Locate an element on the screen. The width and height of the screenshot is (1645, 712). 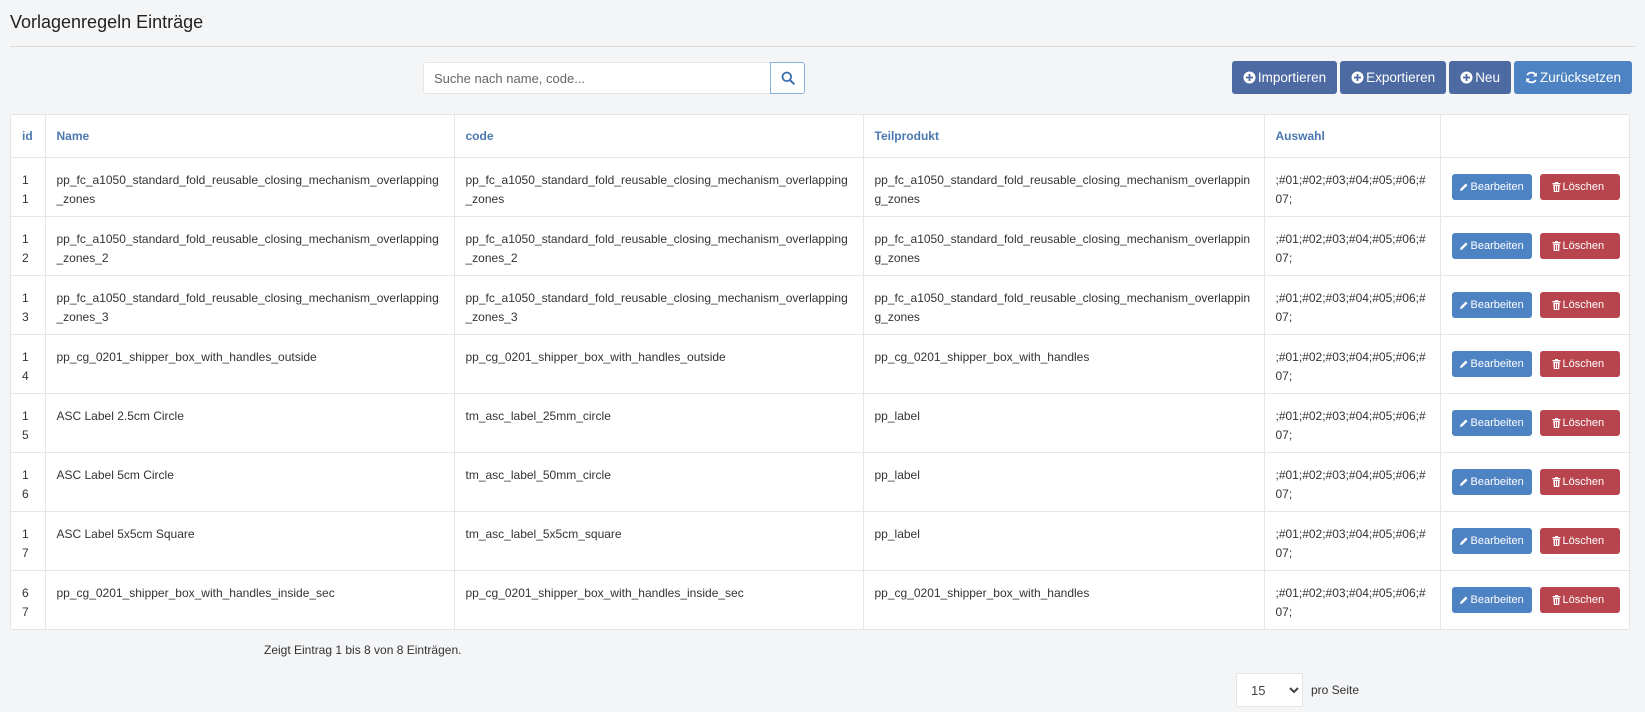
column-header-id: id is located at coordinates (28, 136).